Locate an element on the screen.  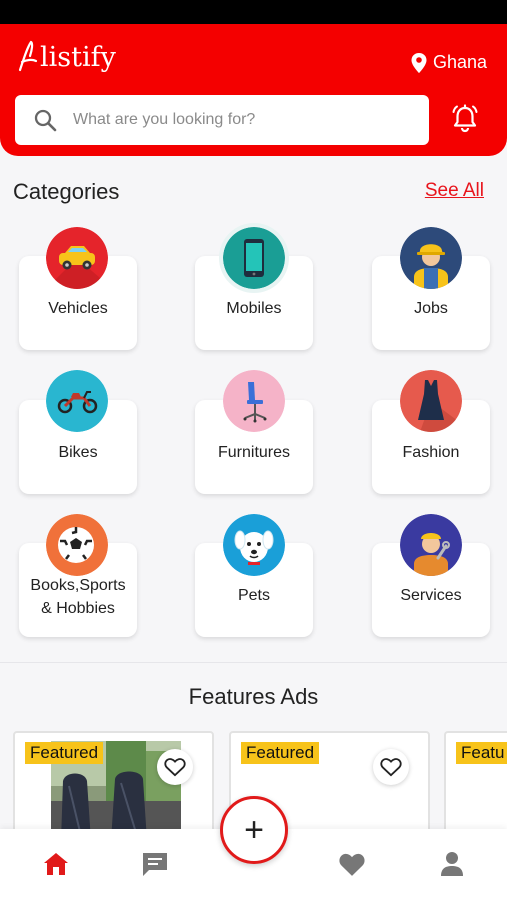
location-selector: Ghana is located at coordinates (449, 62).